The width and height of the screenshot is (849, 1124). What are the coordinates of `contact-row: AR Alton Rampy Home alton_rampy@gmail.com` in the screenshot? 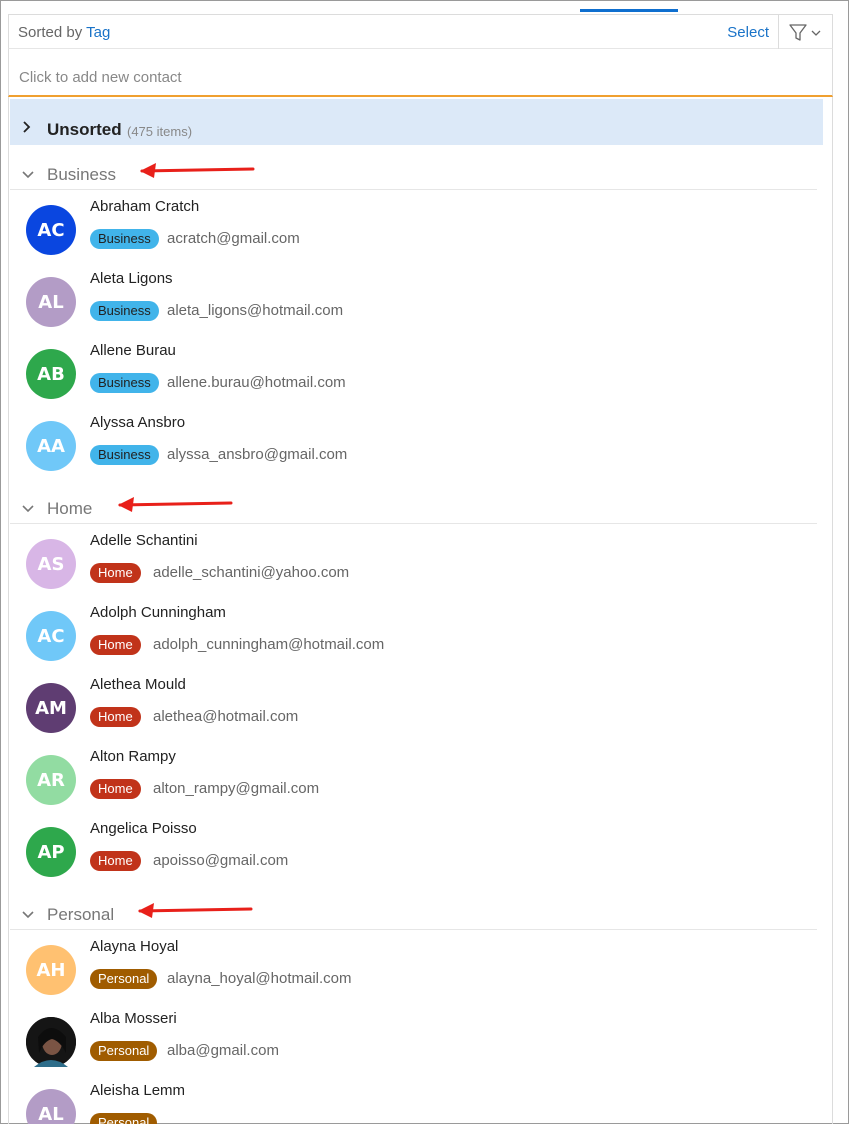 It's located at (413, 779).